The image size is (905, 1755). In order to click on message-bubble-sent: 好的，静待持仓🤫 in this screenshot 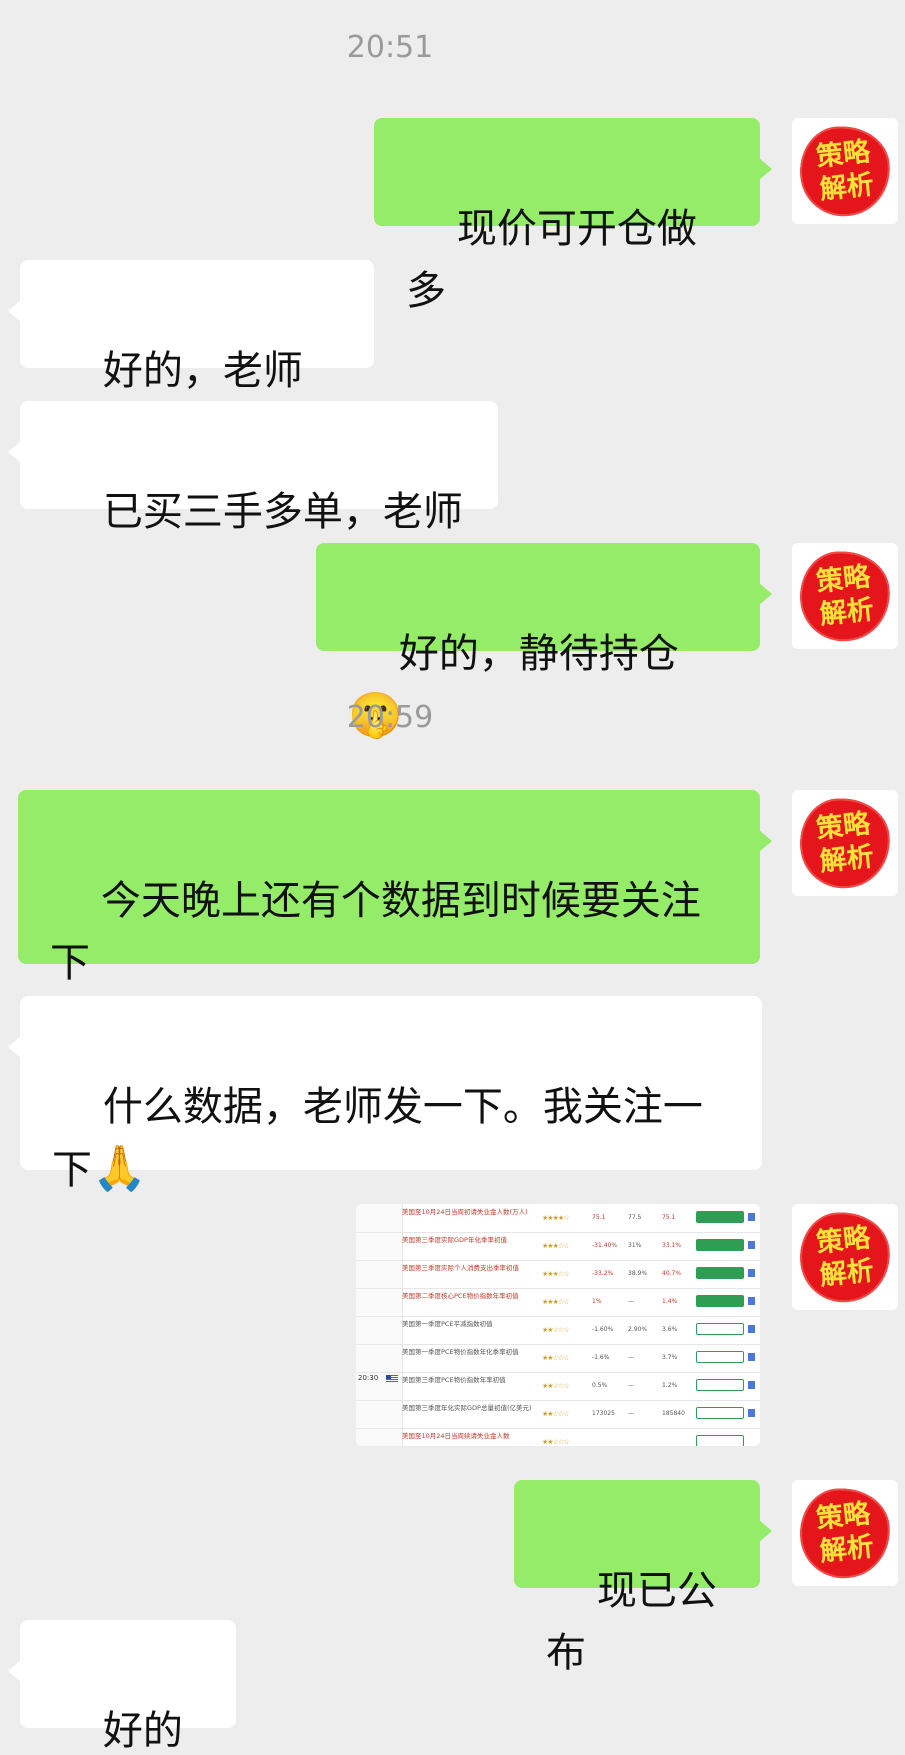, I will do `click(544, 642)`.